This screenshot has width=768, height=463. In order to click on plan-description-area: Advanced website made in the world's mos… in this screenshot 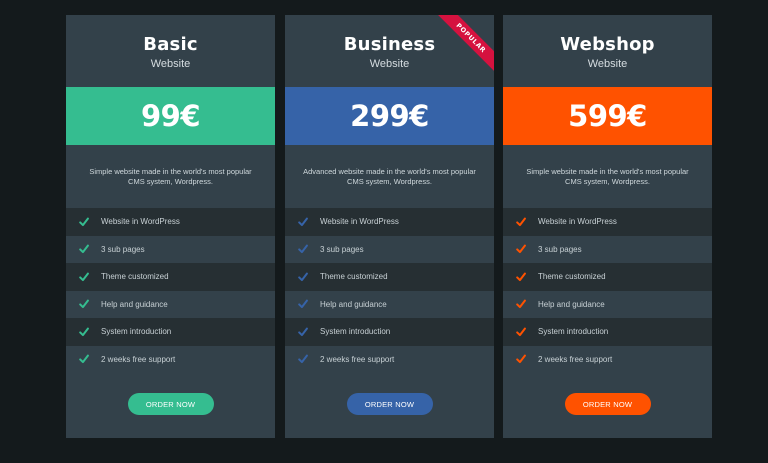, I will do `click(389, 176)`.